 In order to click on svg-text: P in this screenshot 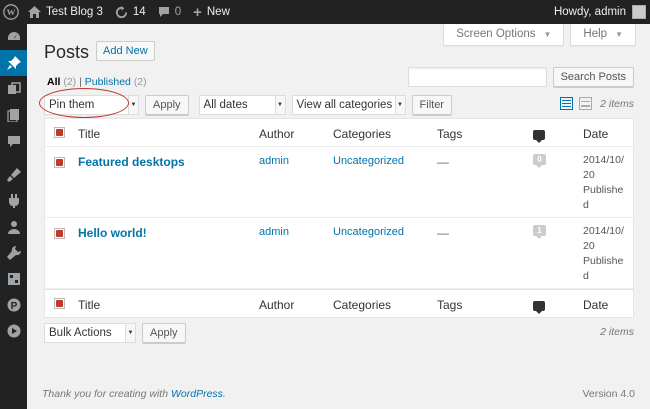, I will do `click(13, 306)`.